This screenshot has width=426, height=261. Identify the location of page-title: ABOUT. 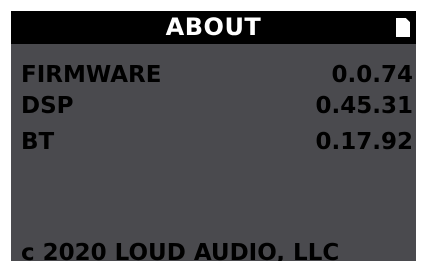
(213, 27).